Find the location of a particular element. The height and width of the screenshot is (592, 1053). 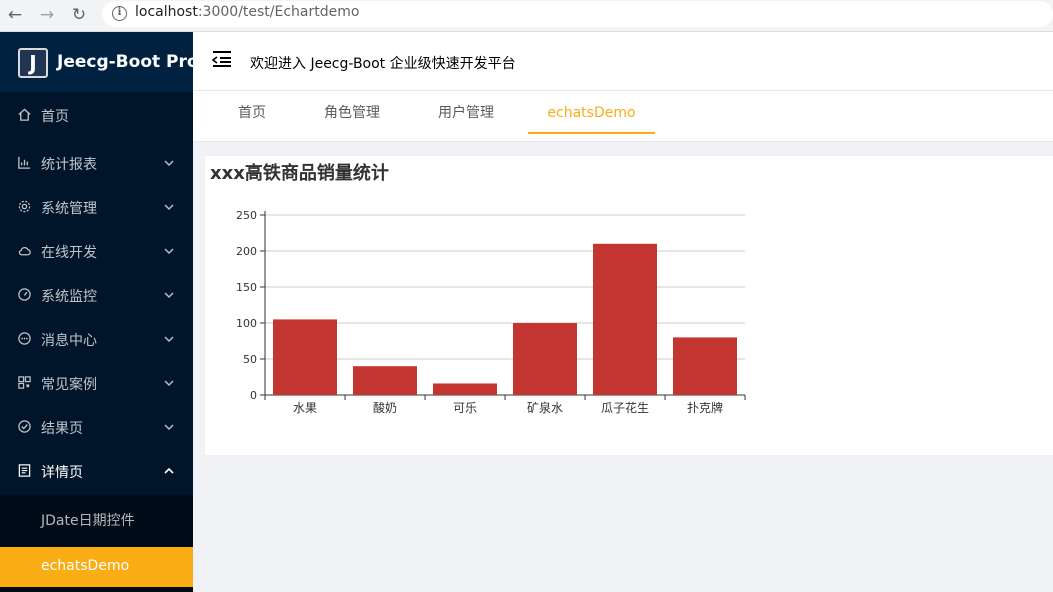

y-tick-label: 250 is located at coordinates (246, 215).